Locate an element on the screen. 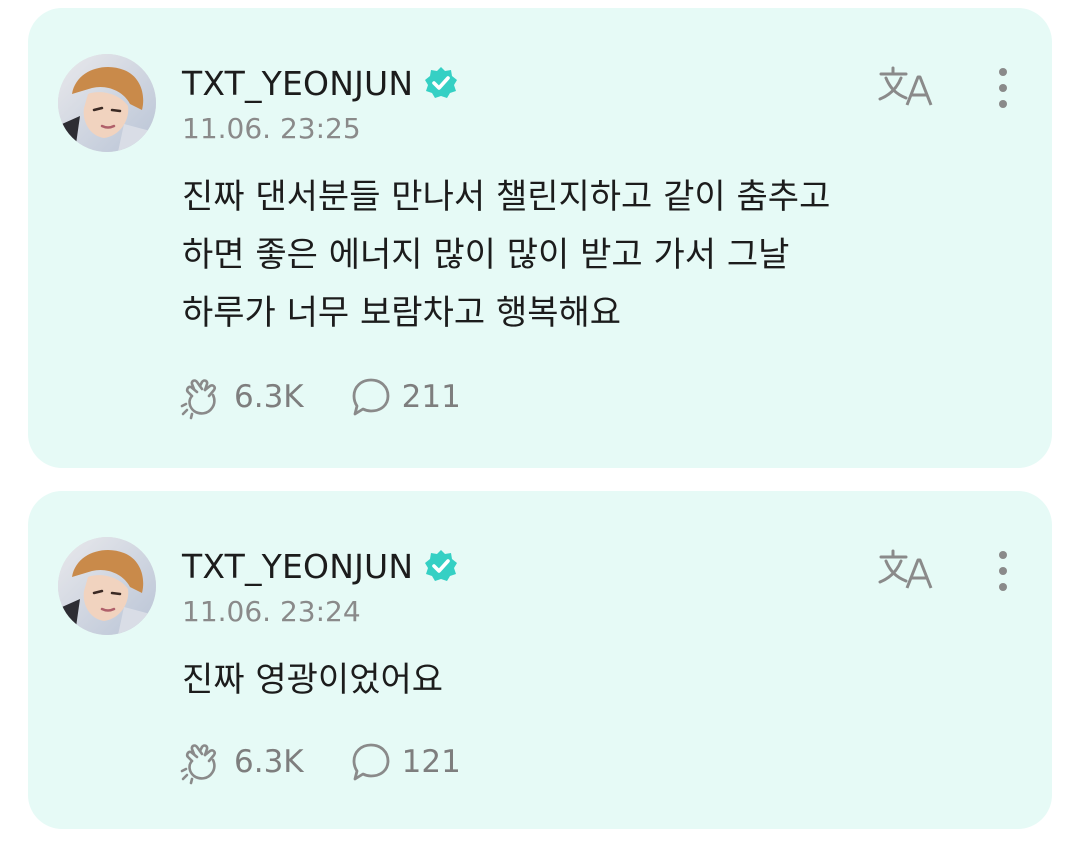 Image resolution: width=1078 pixels, height=862 pixels. post-body-line: 진짜 영광이었어요 is located at coordinates (313, 680).